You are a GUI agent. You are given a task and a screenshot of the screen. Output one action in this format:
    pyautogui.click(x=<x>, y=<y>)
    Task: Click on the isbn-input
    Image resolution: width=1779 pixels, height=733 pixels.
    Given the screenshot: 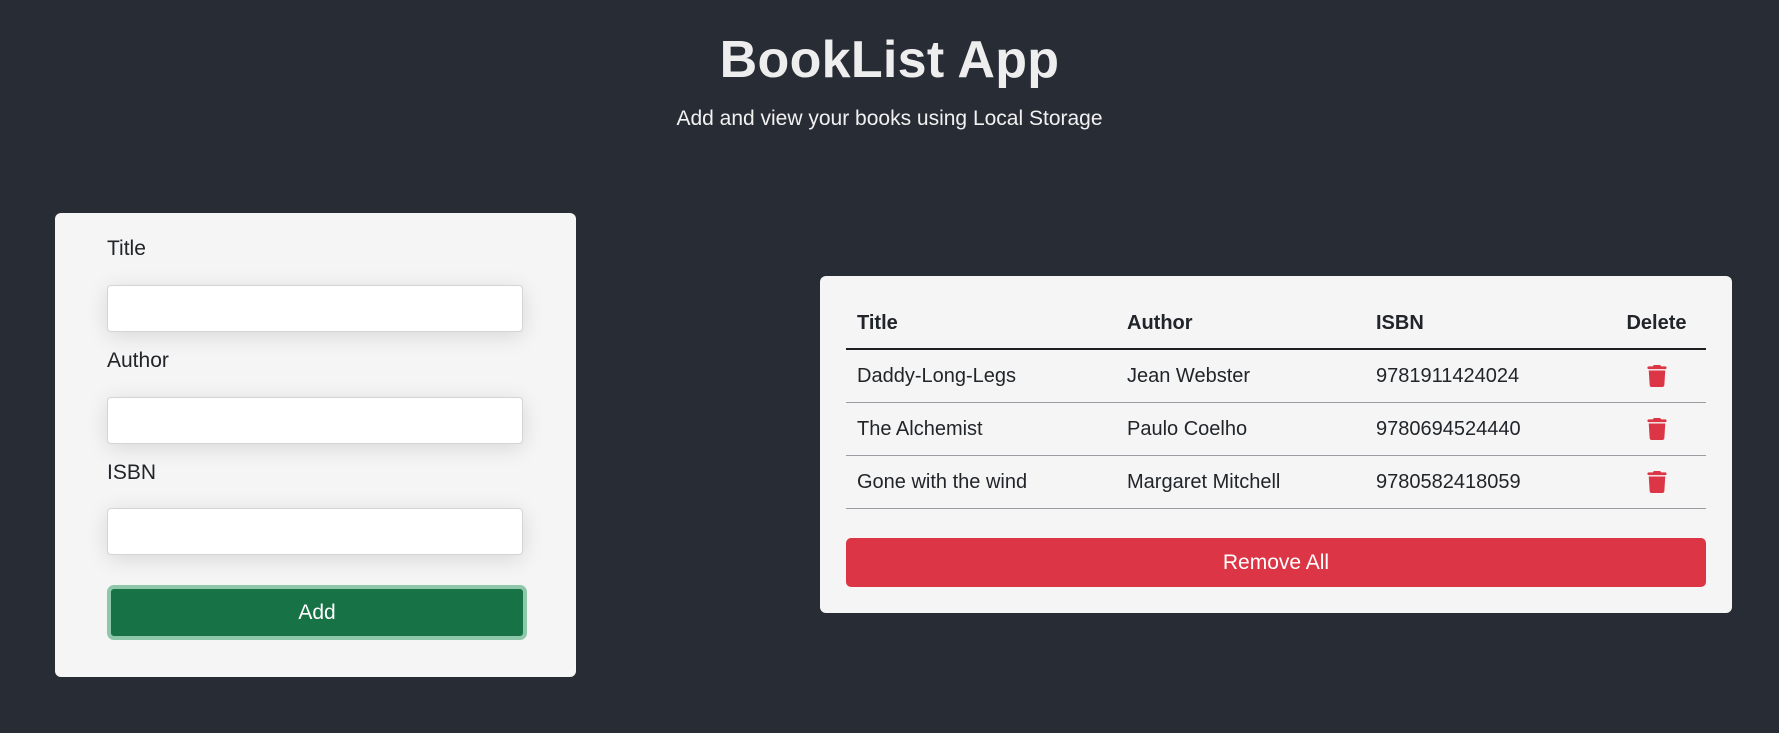 What is the action you would take?
    pyautogui.click(x=315, y=531)
    